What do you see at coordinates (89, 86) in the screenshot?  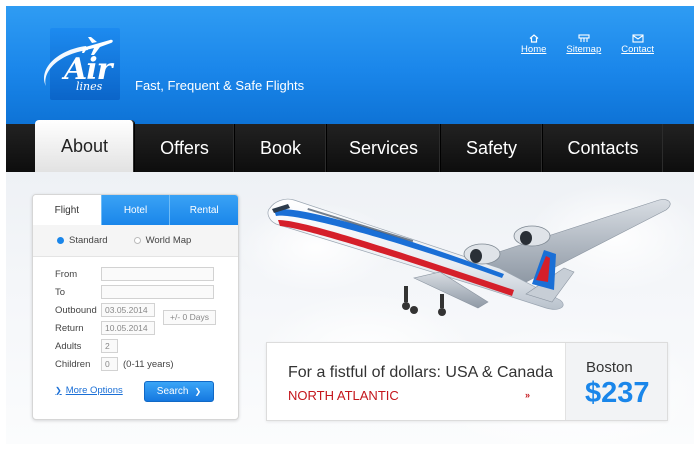 I see `logo-subword: lines` at bounding box center [89, 86].